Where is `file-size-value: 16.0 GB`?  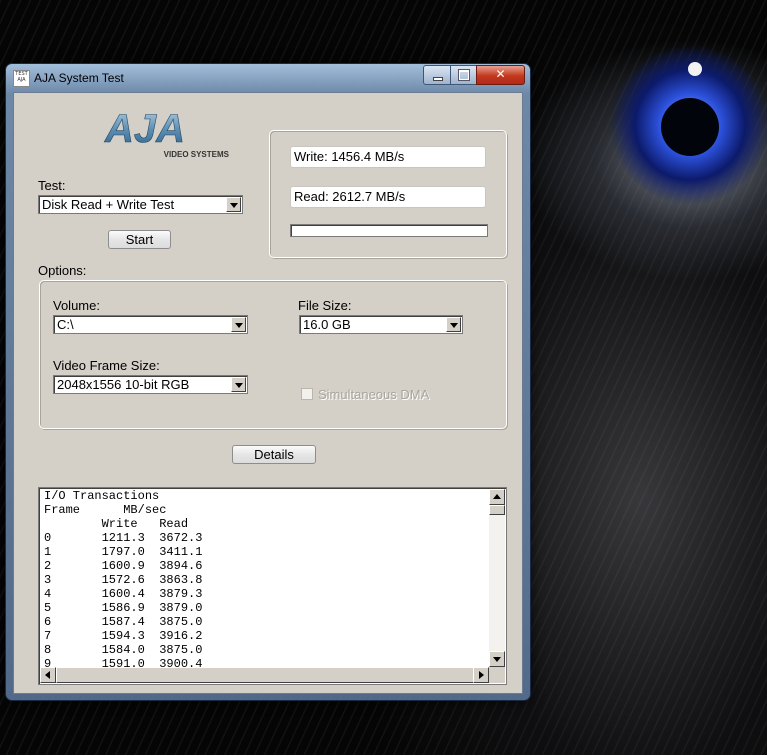
file-size-value: 16.0 GB is located at coordinates (327, 324).